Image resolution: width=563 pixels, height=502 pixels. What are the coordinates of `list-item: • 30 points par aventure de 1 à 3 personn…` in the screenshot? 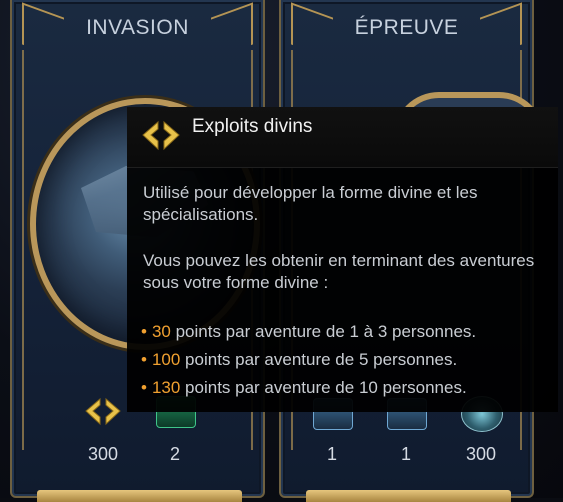 It's located at (308, 332).